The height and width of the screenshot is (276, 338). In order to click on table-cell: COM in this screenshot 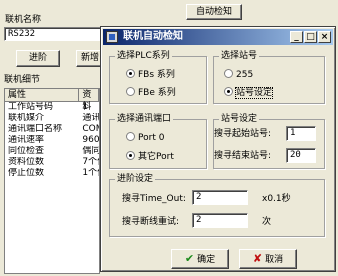, I will do `click(90, 129)`.